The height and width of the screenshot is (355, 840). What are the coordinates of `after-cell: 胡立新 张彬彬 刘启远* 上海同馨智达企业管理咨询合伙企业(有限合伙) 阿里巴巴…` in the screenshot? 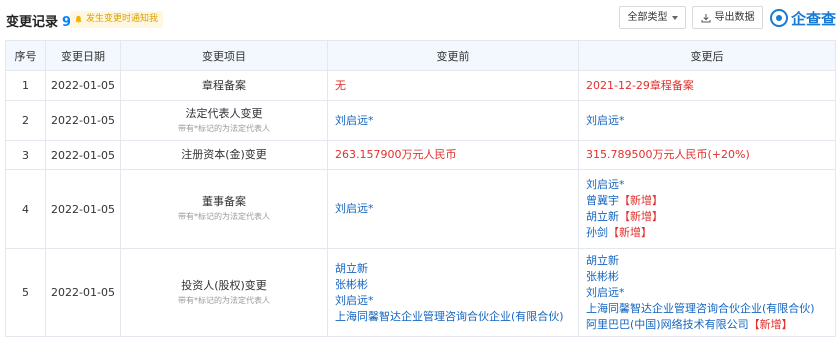 It's located at (707, 292).